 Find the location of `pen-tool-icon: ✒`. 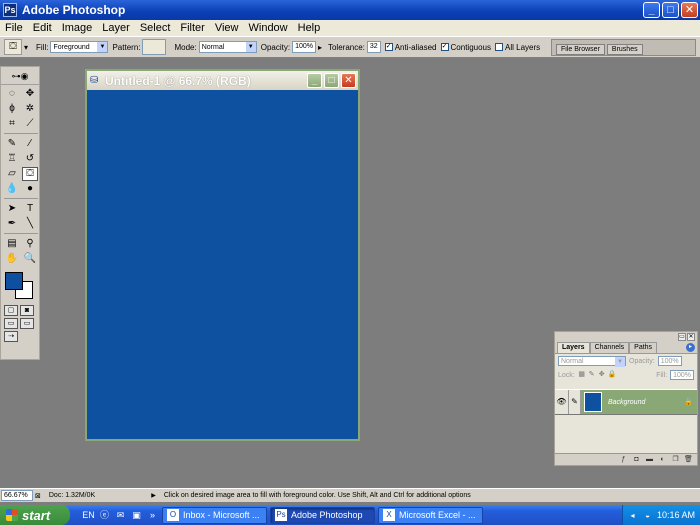

pen-tool-icon: ✒ is located at coordinates (12, 224).